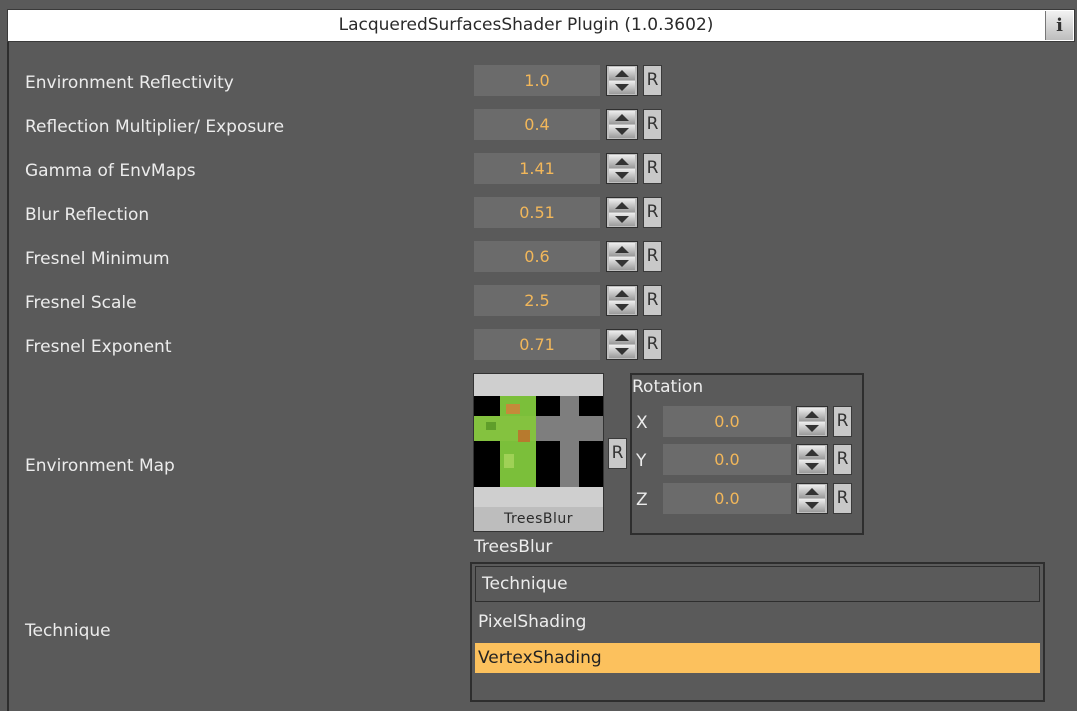  I want to click on gamma-envmaps-field: 1.41, so click(537, 168).